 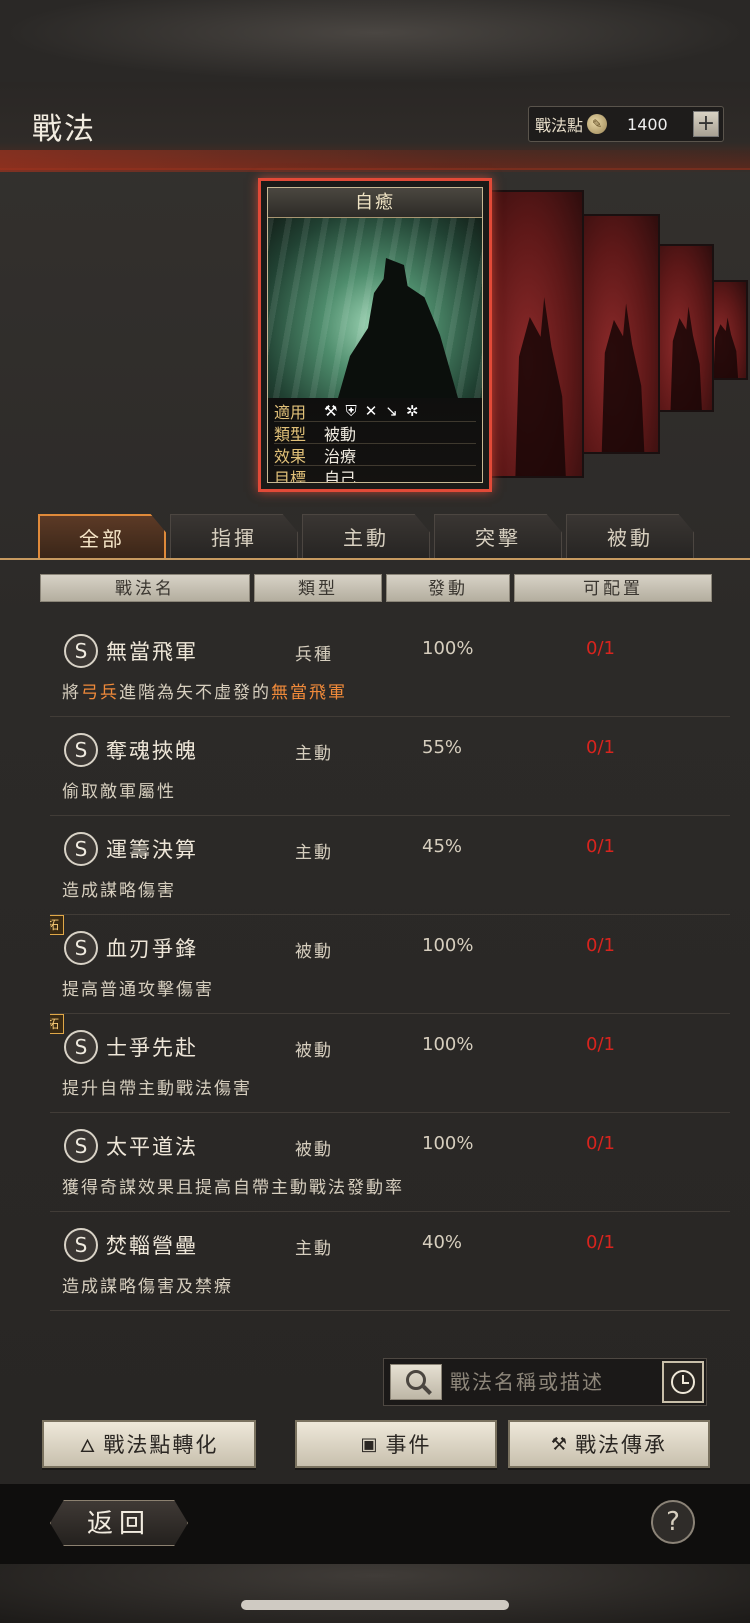 I want to click on tactic-points-box: 戰法點 ✎ 1400 +, so click(x=626, y=124).